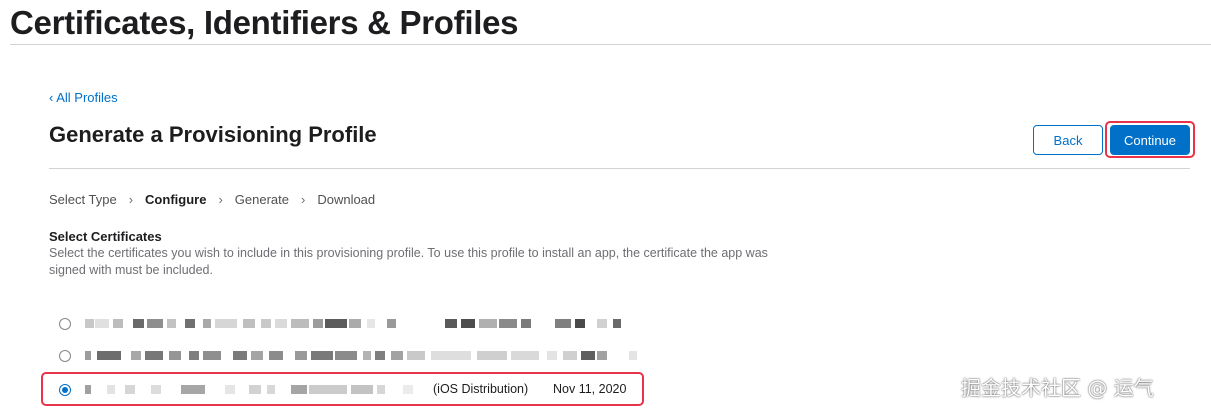 The height and width of the screenshot is (414, 1211). Describe the element at coordinates (1068, 140) in the screenshot. I see `back-button: Back` at that location.